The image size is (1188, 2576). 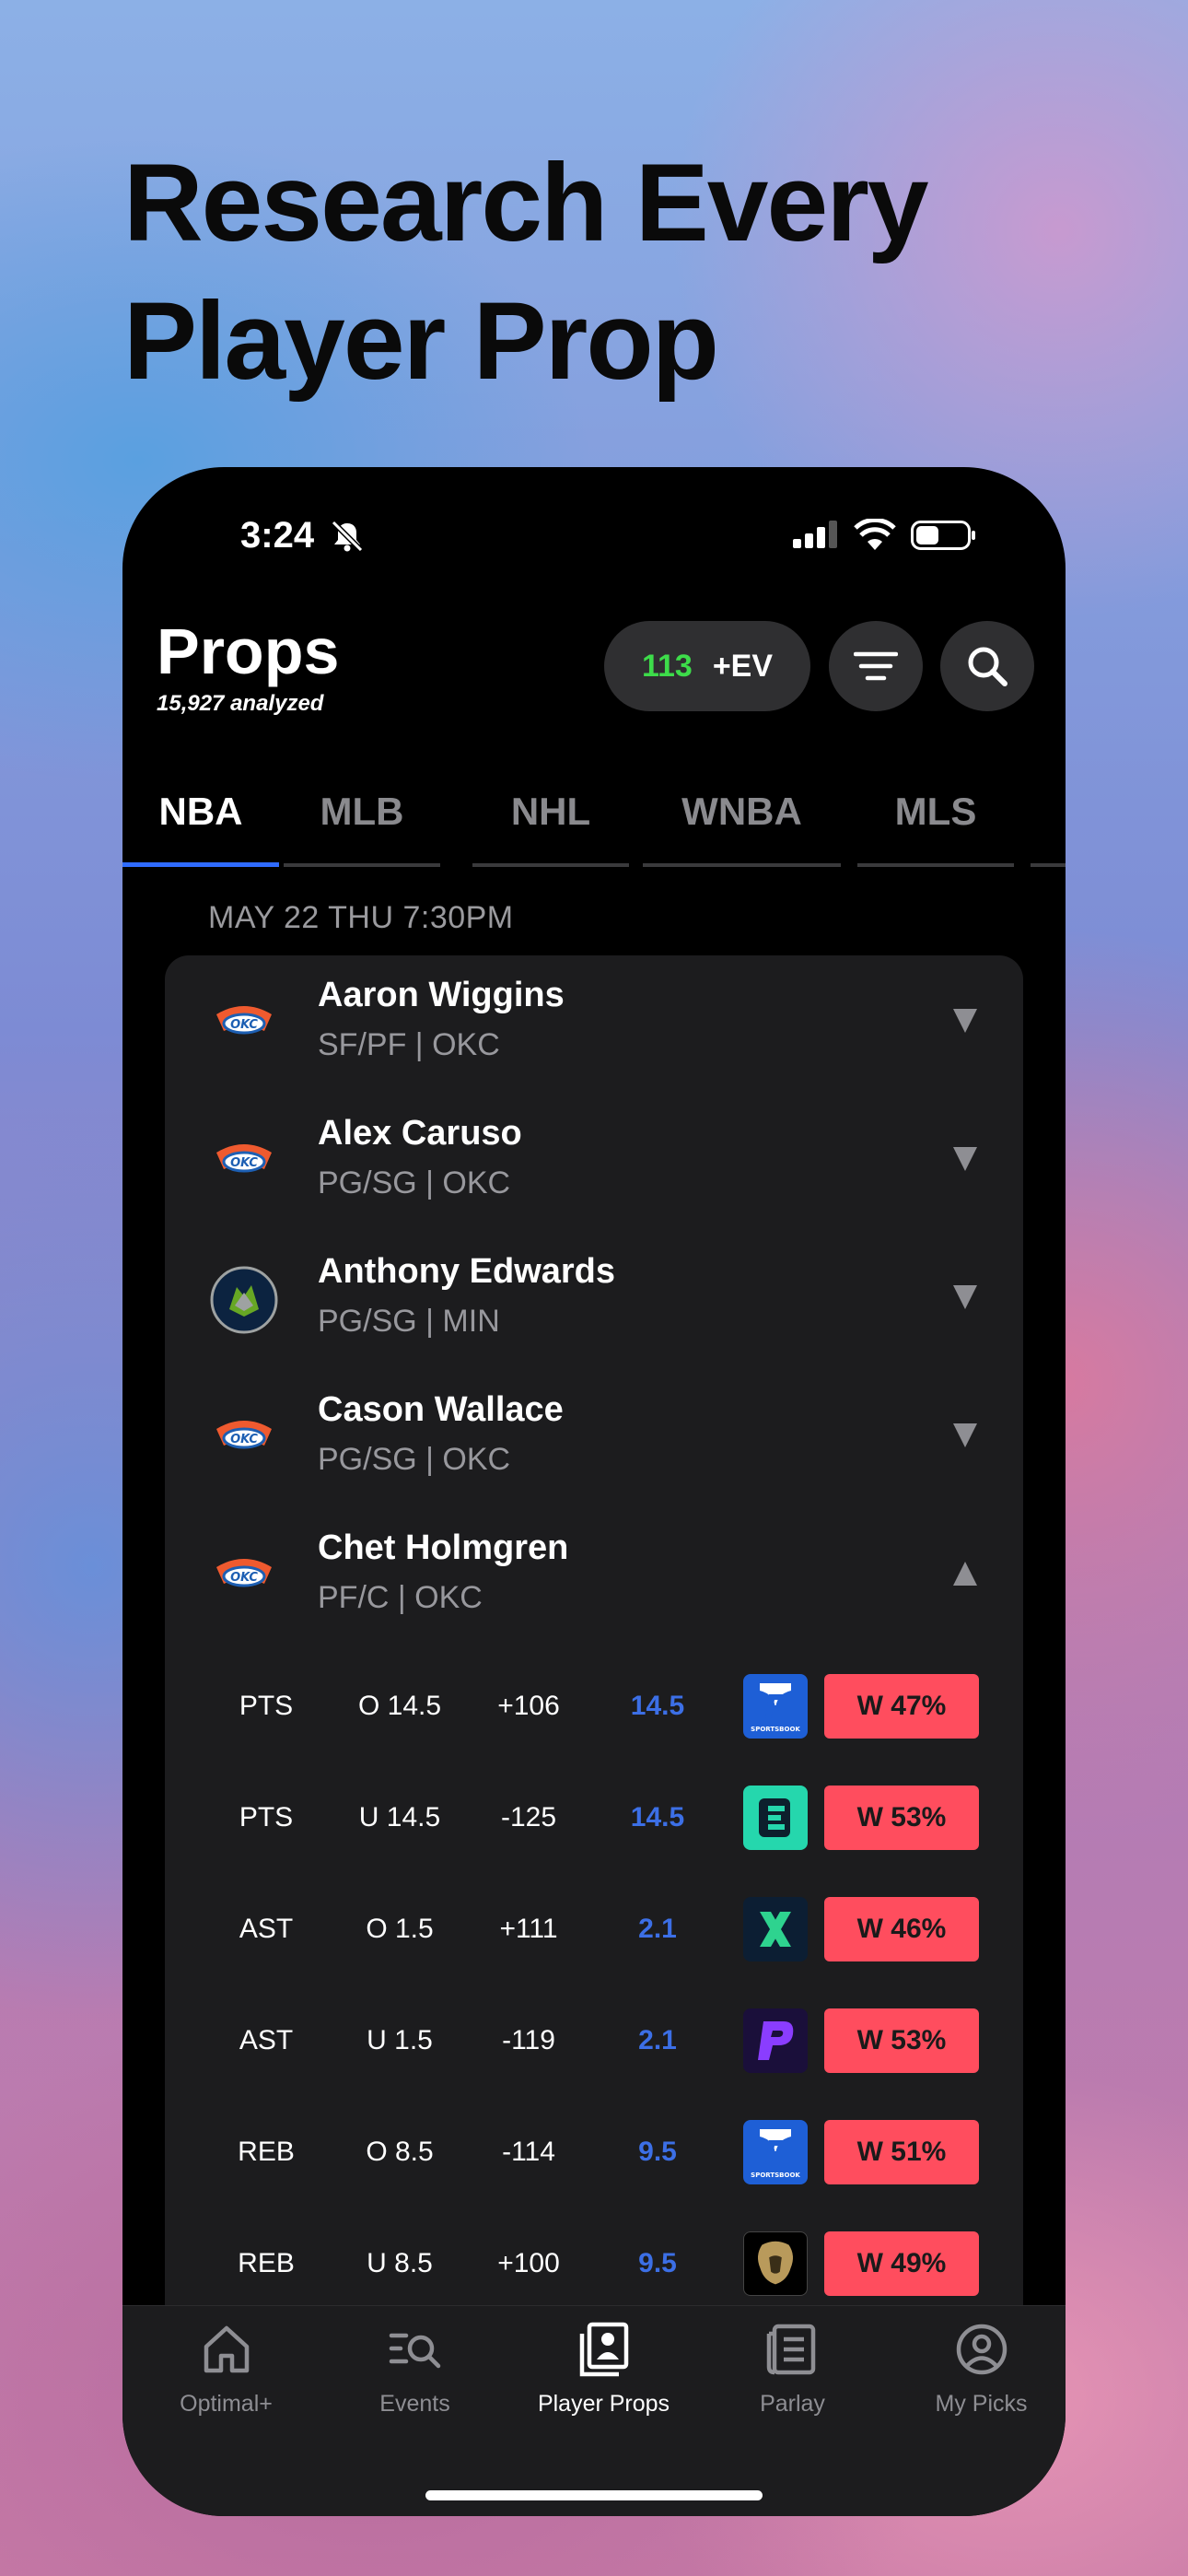 What do you see at coordinates (414, 2376) in the screenshot?
I see `tab-events: Events` at bounding box center [414, 2376].